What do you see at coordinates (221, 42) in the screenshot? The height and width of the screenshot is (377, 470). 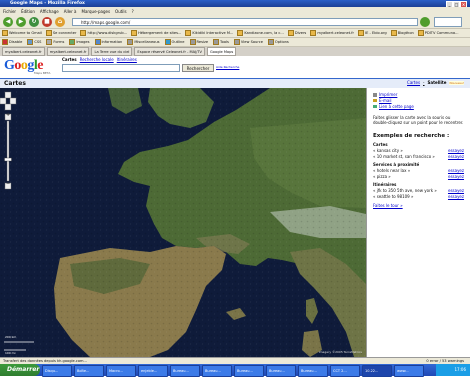 I see `devtool-tools: Tools` at bounding box center [221, 42].